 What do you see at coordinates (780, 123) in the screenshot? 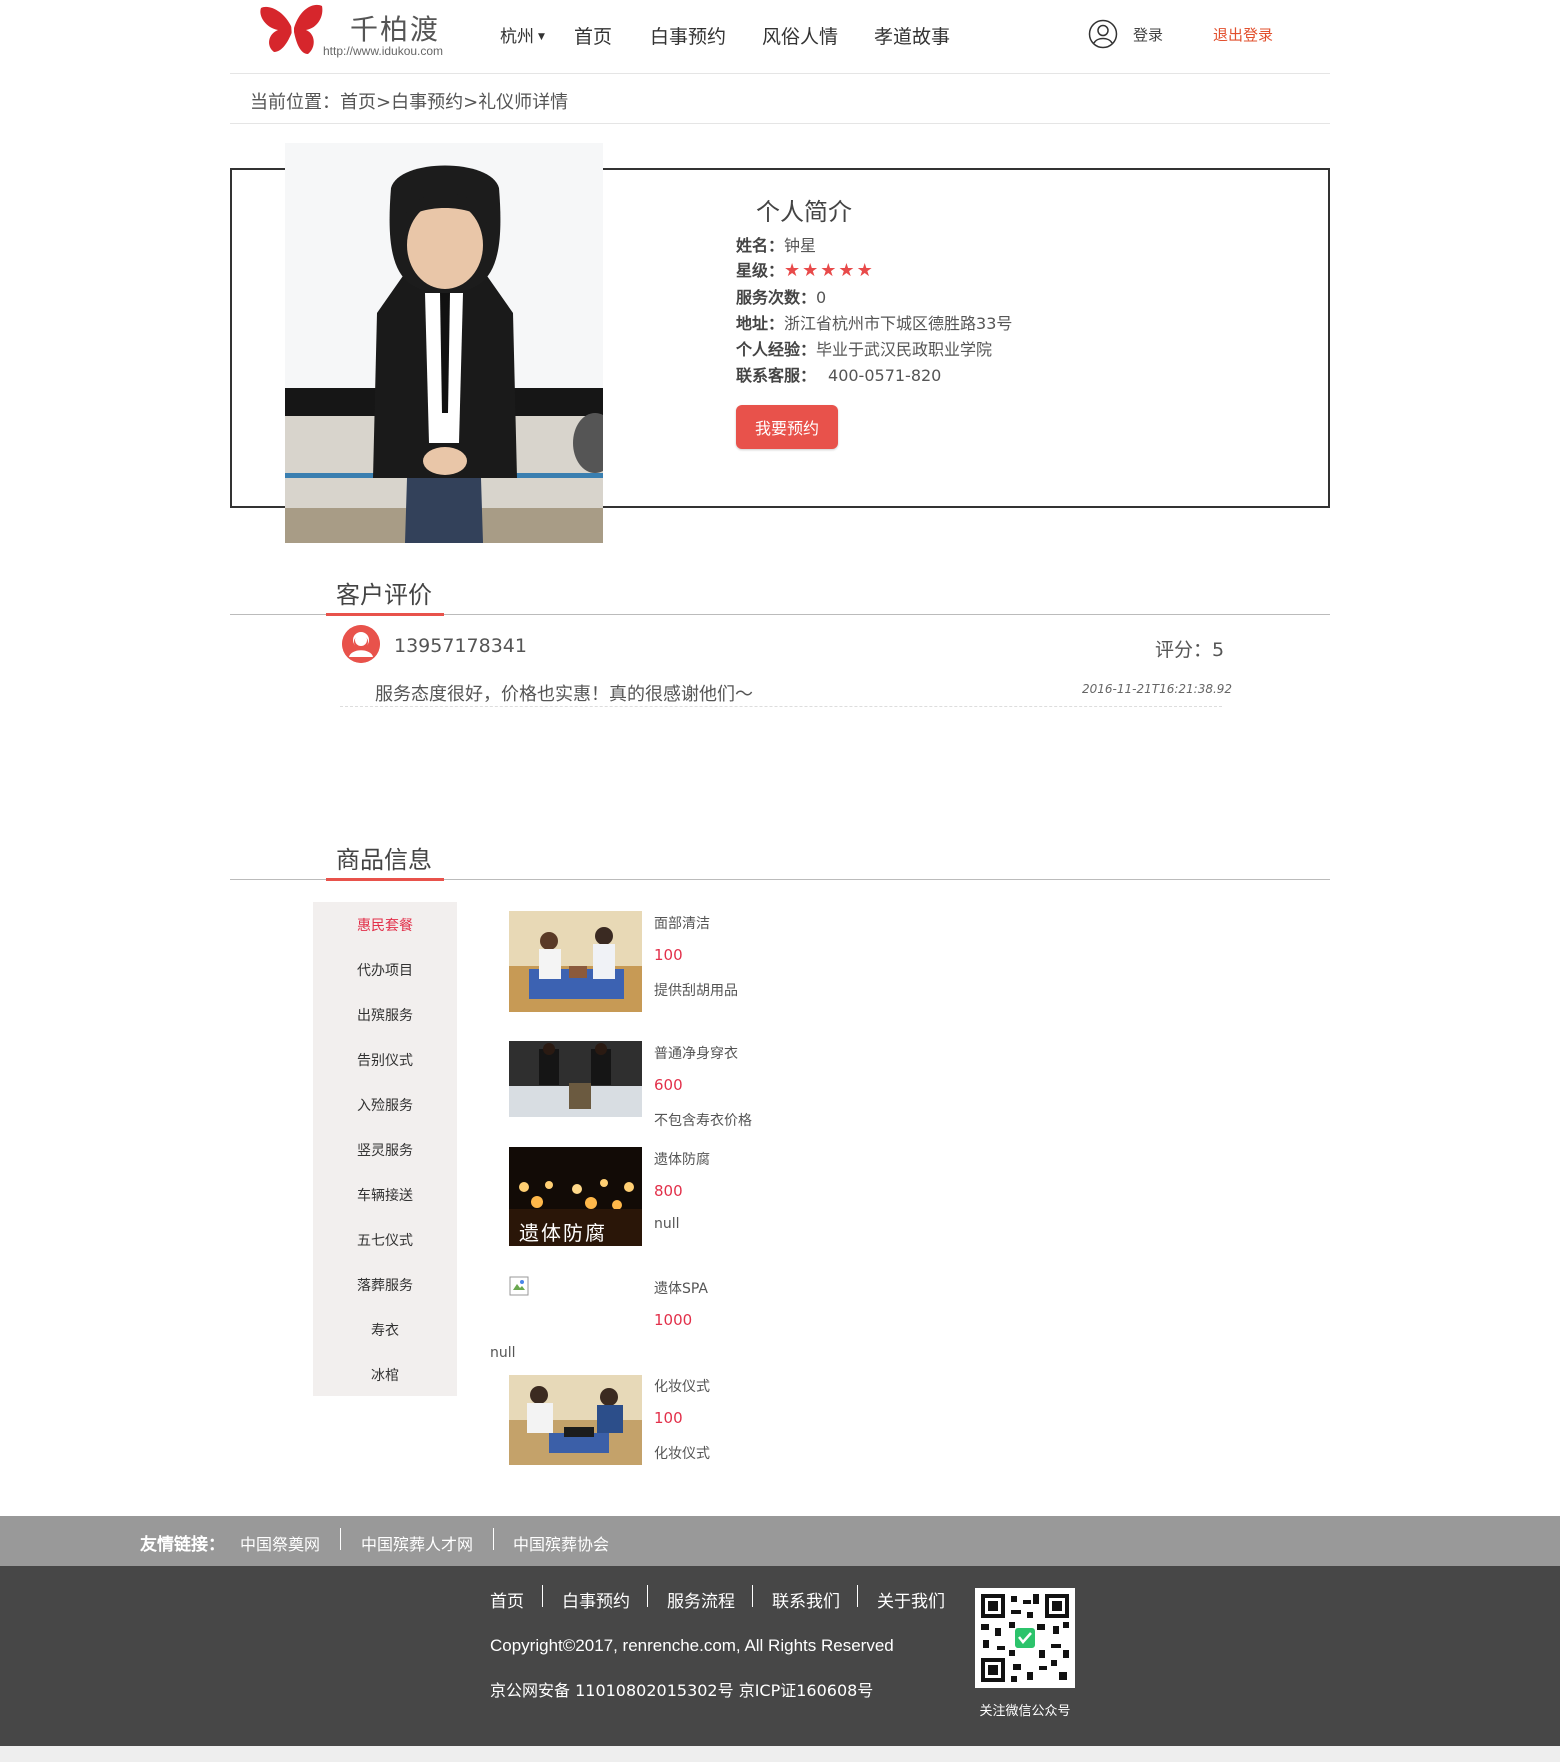
I see `breadcrumb-divider` at bounding box center [780, 123].